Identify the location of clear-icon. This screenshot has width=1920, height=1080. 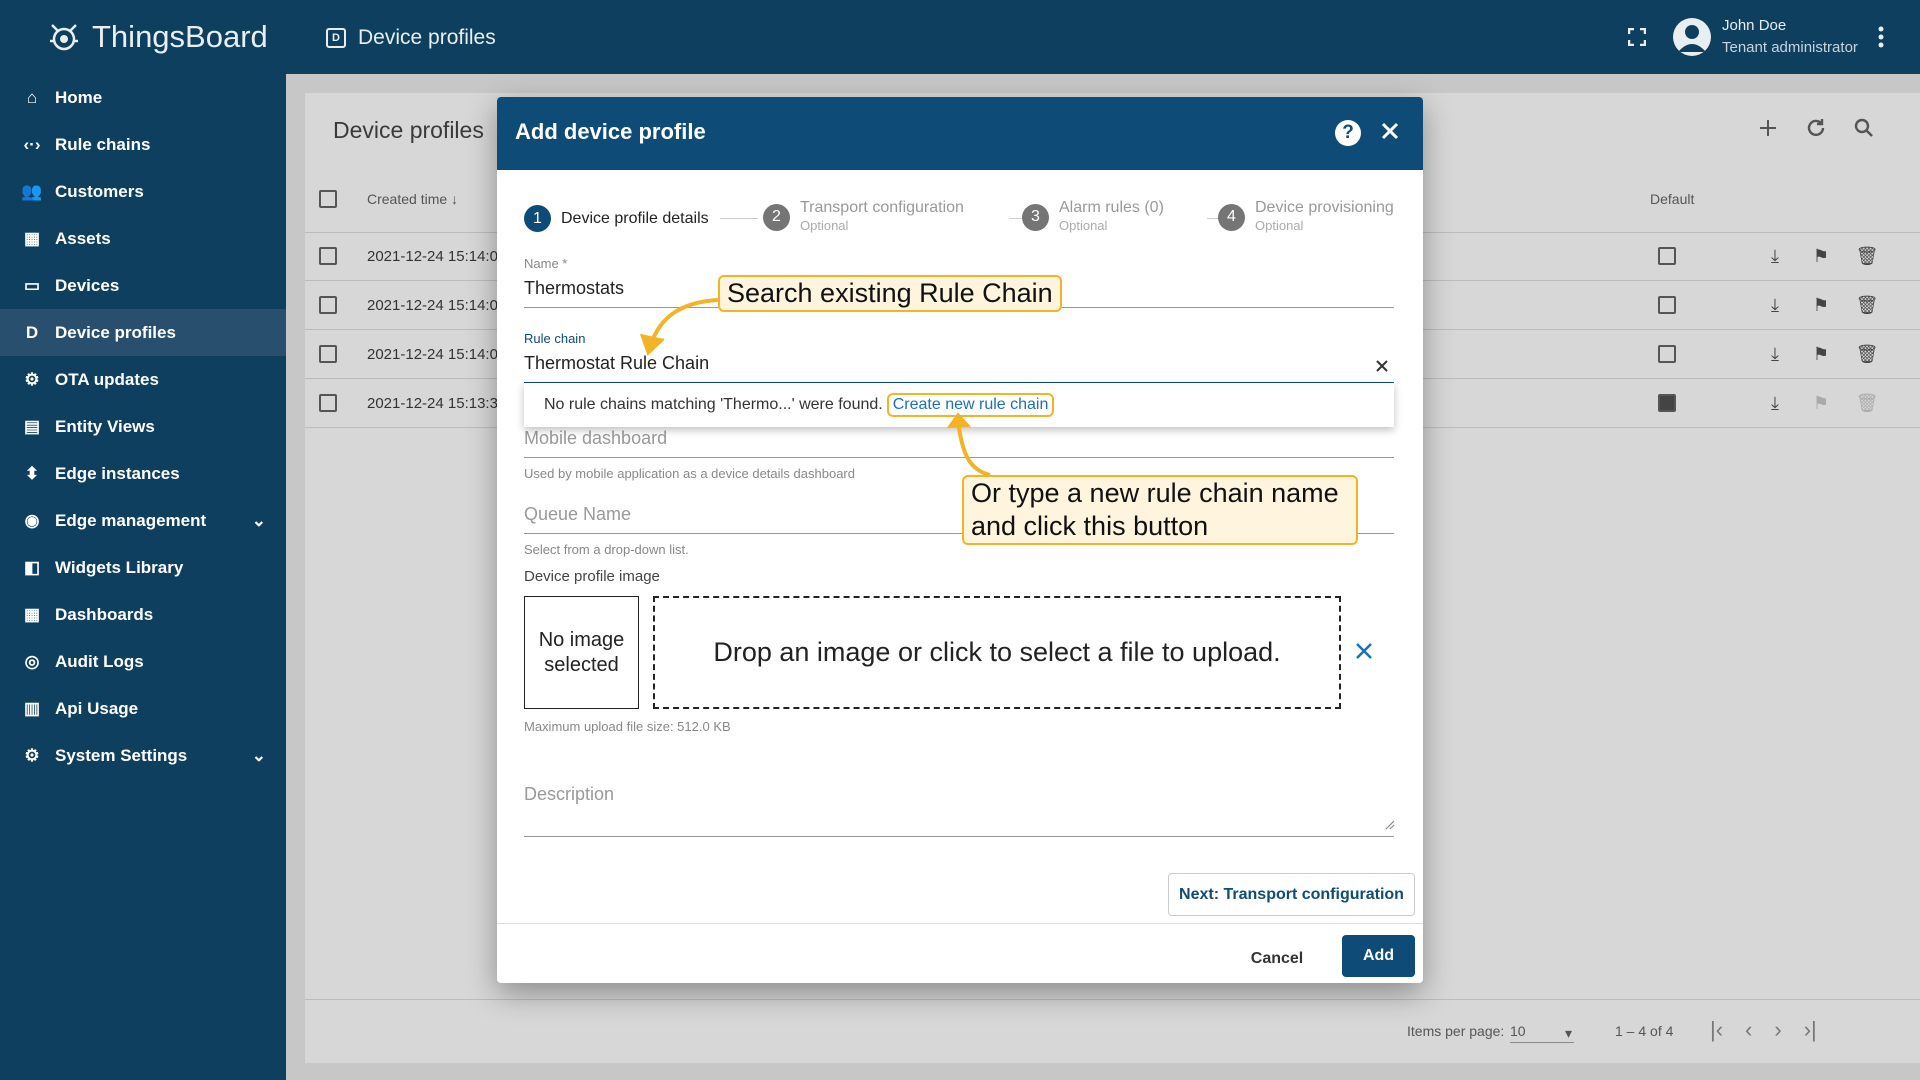
(1382, 366).